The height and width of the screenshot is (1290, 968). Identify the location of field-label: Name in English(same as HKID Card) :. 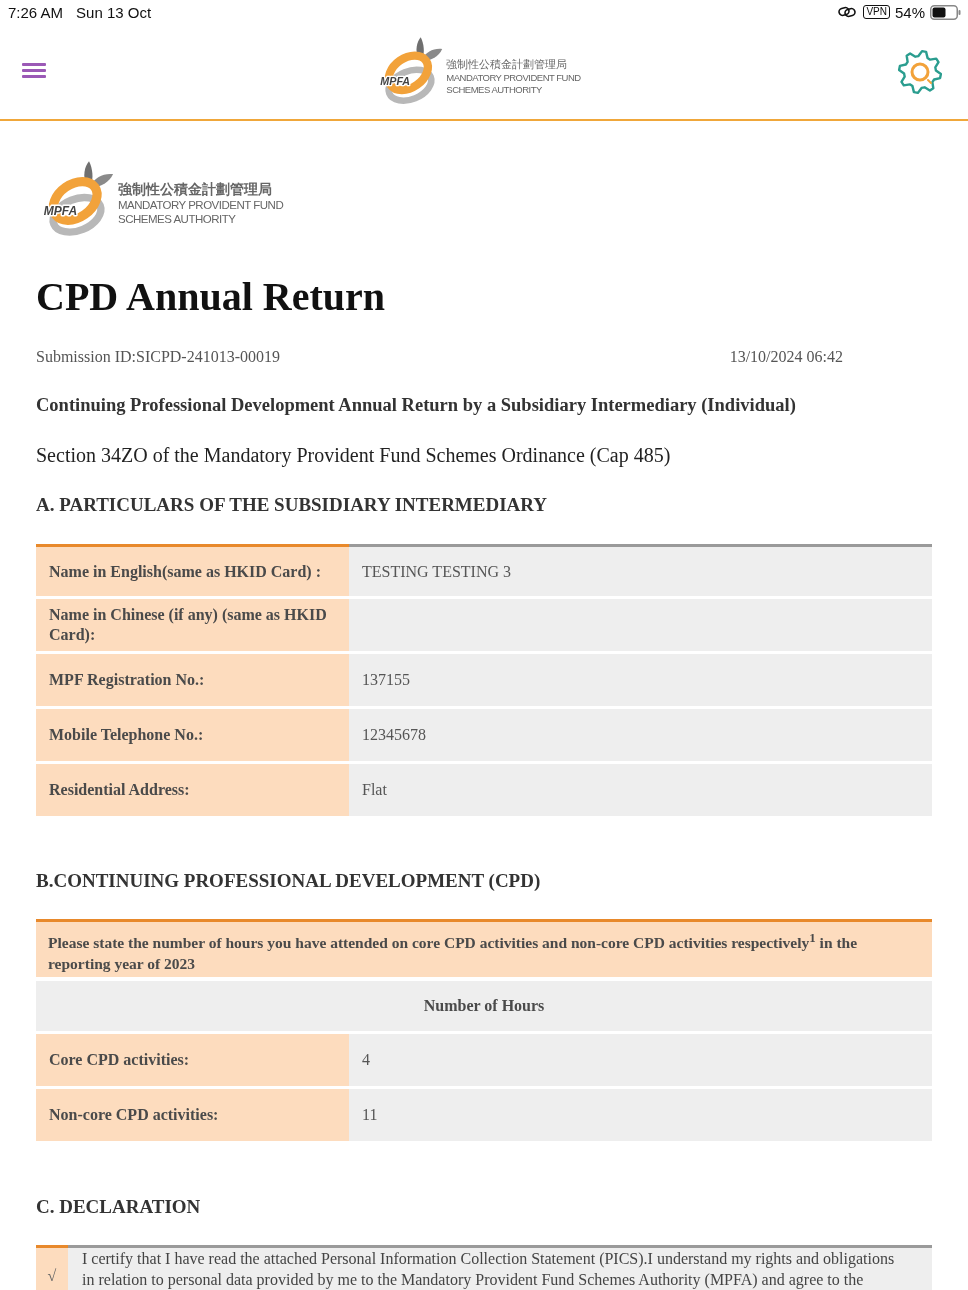
(192, 570).